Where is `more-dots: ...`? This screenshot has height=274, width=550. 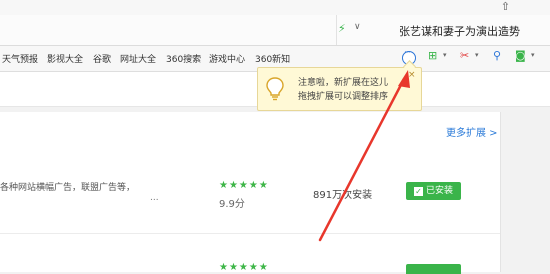
more-dots: ... is located at coordinates (154, 198).